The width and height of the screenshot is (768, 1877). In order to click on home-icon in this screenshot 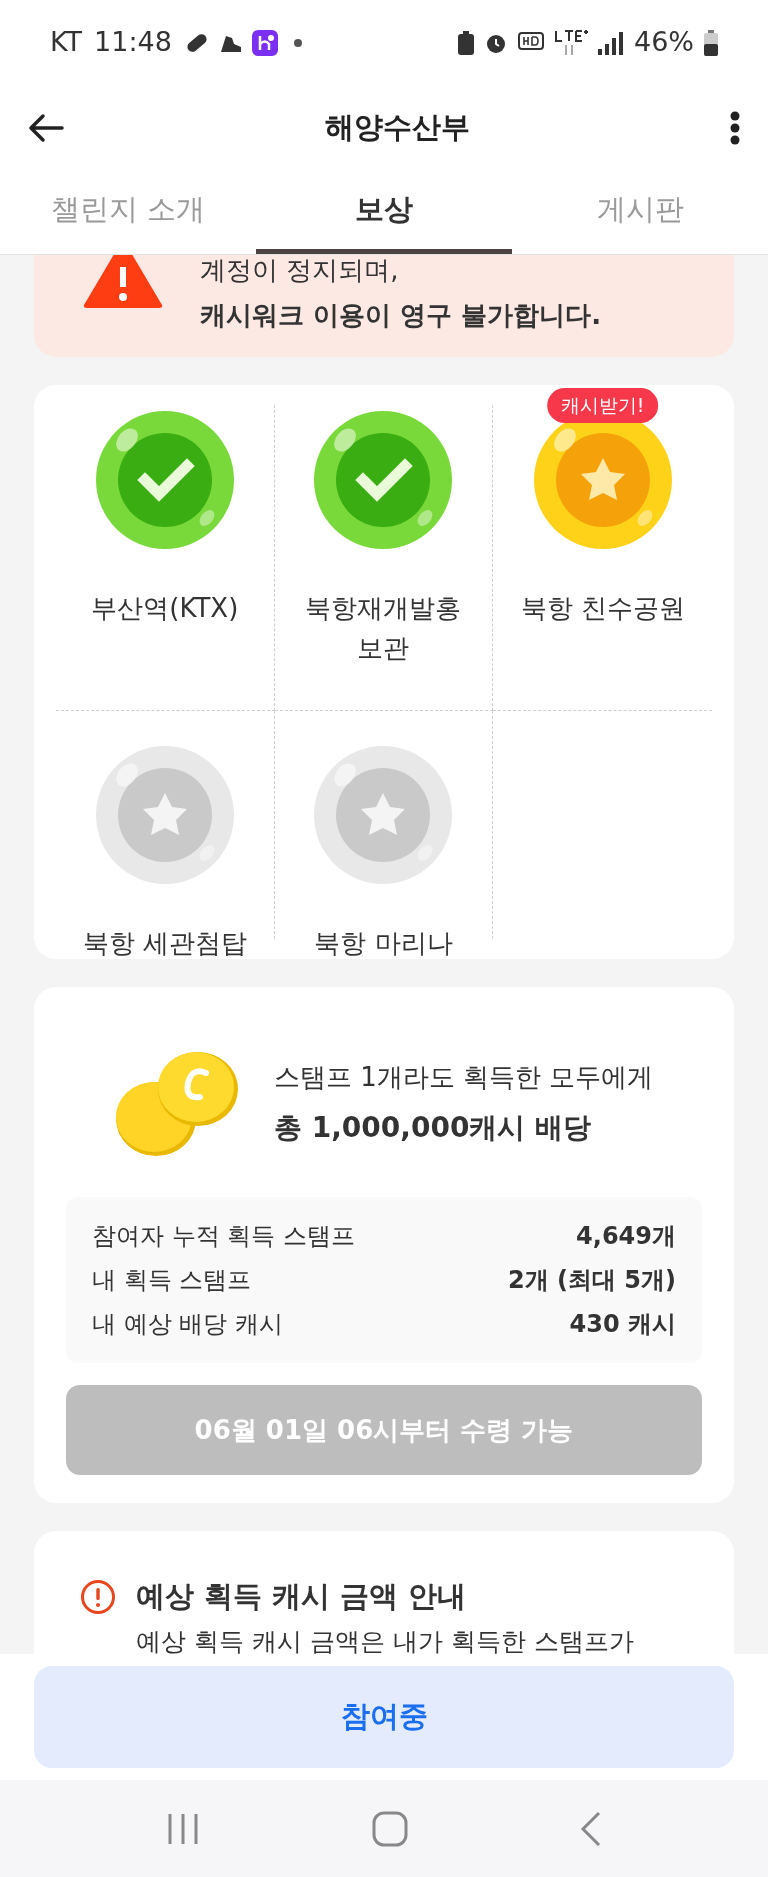, I will do `click(390, 1828)`.